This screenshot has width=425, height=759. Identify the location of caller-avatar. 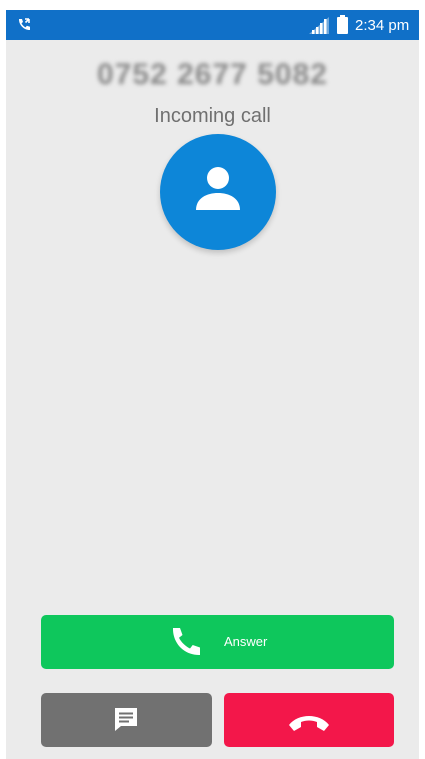
(218, 192).